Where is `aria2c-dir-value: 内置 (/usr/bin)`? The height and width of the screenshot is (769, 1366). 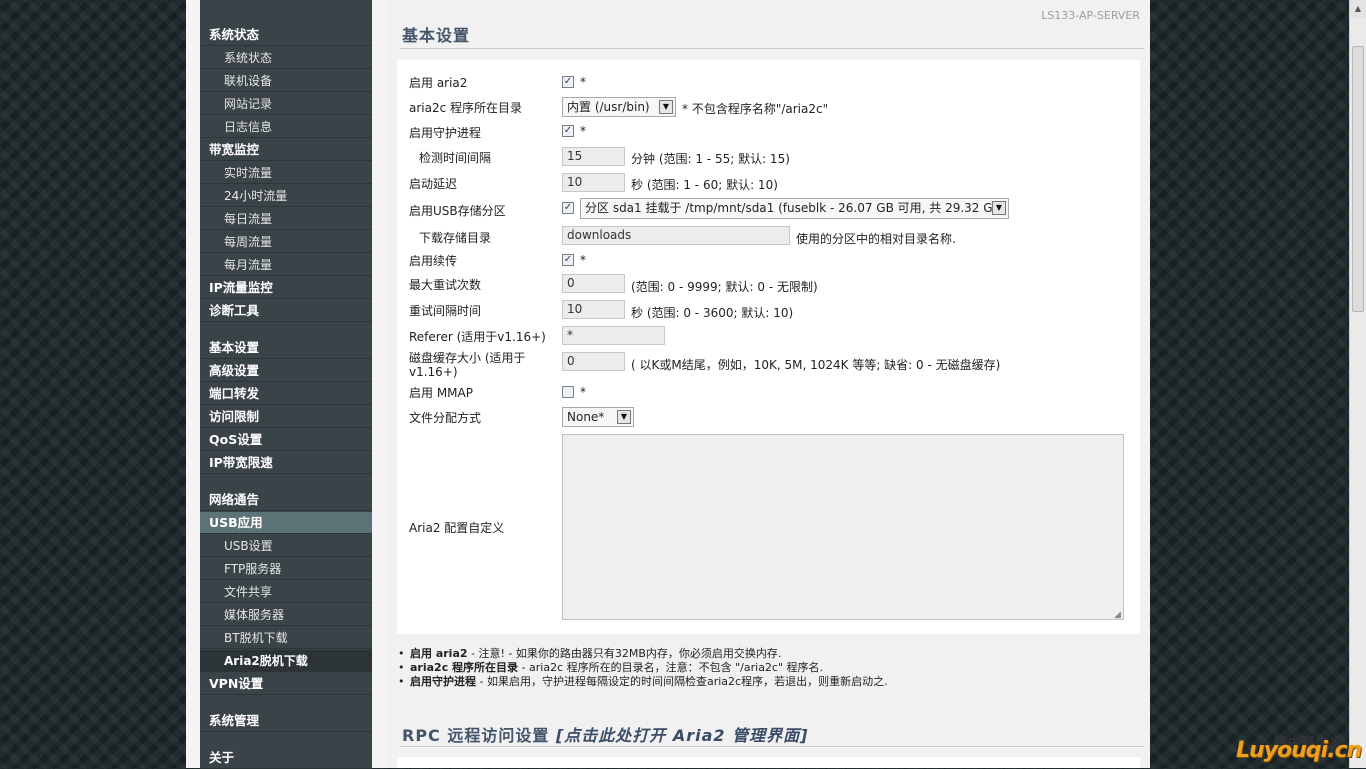
aria2c-dir-value: 内置 (/usr/bin) is located at coordinates (608, 107).